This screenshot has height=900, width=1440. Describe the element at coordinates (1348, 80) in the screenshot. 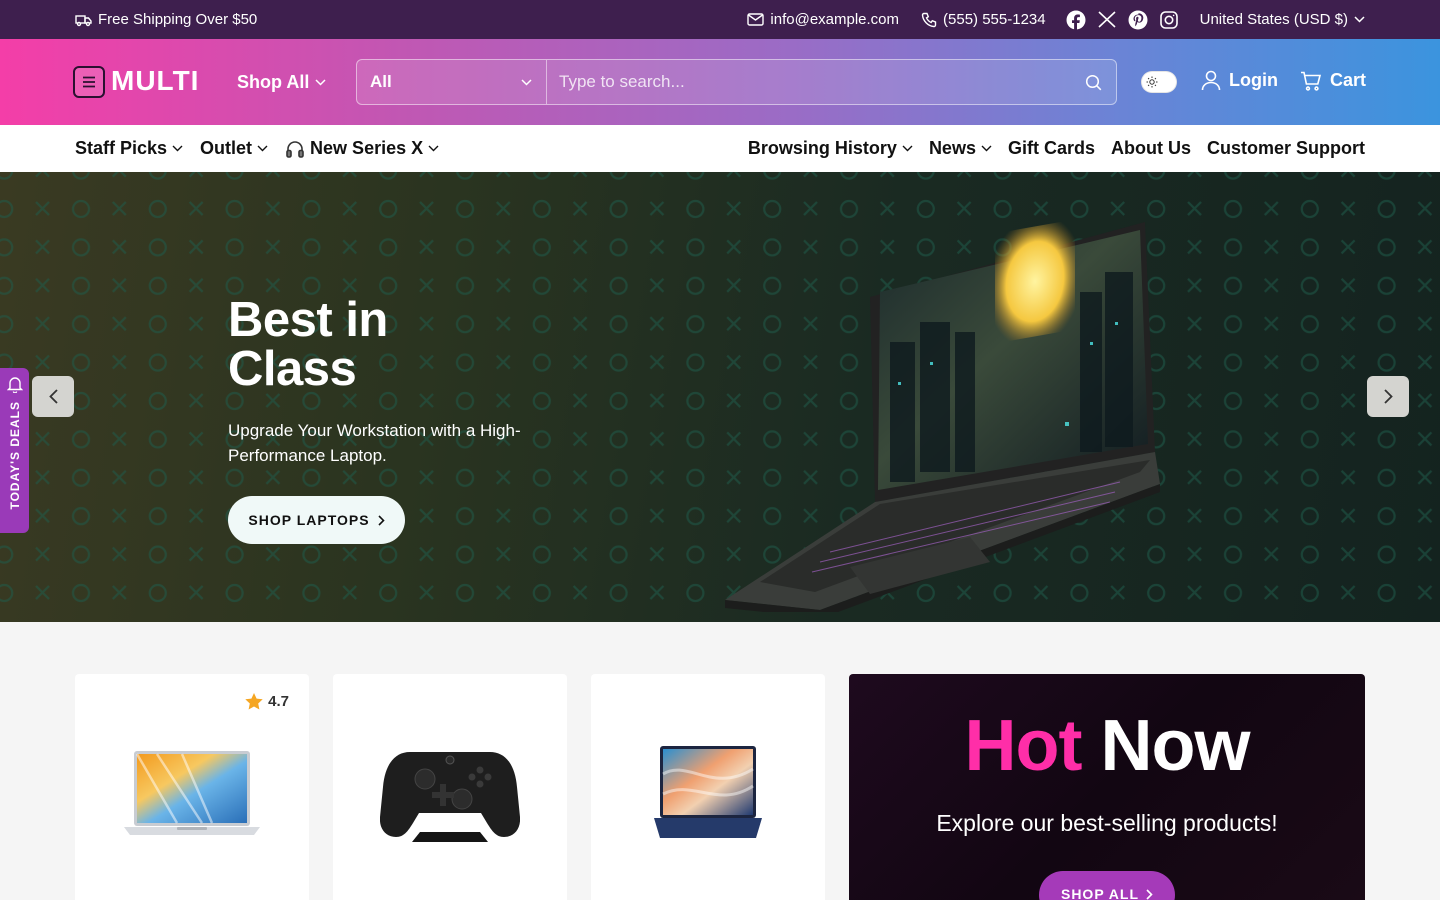

I see `cart-label: Cart` at that location.